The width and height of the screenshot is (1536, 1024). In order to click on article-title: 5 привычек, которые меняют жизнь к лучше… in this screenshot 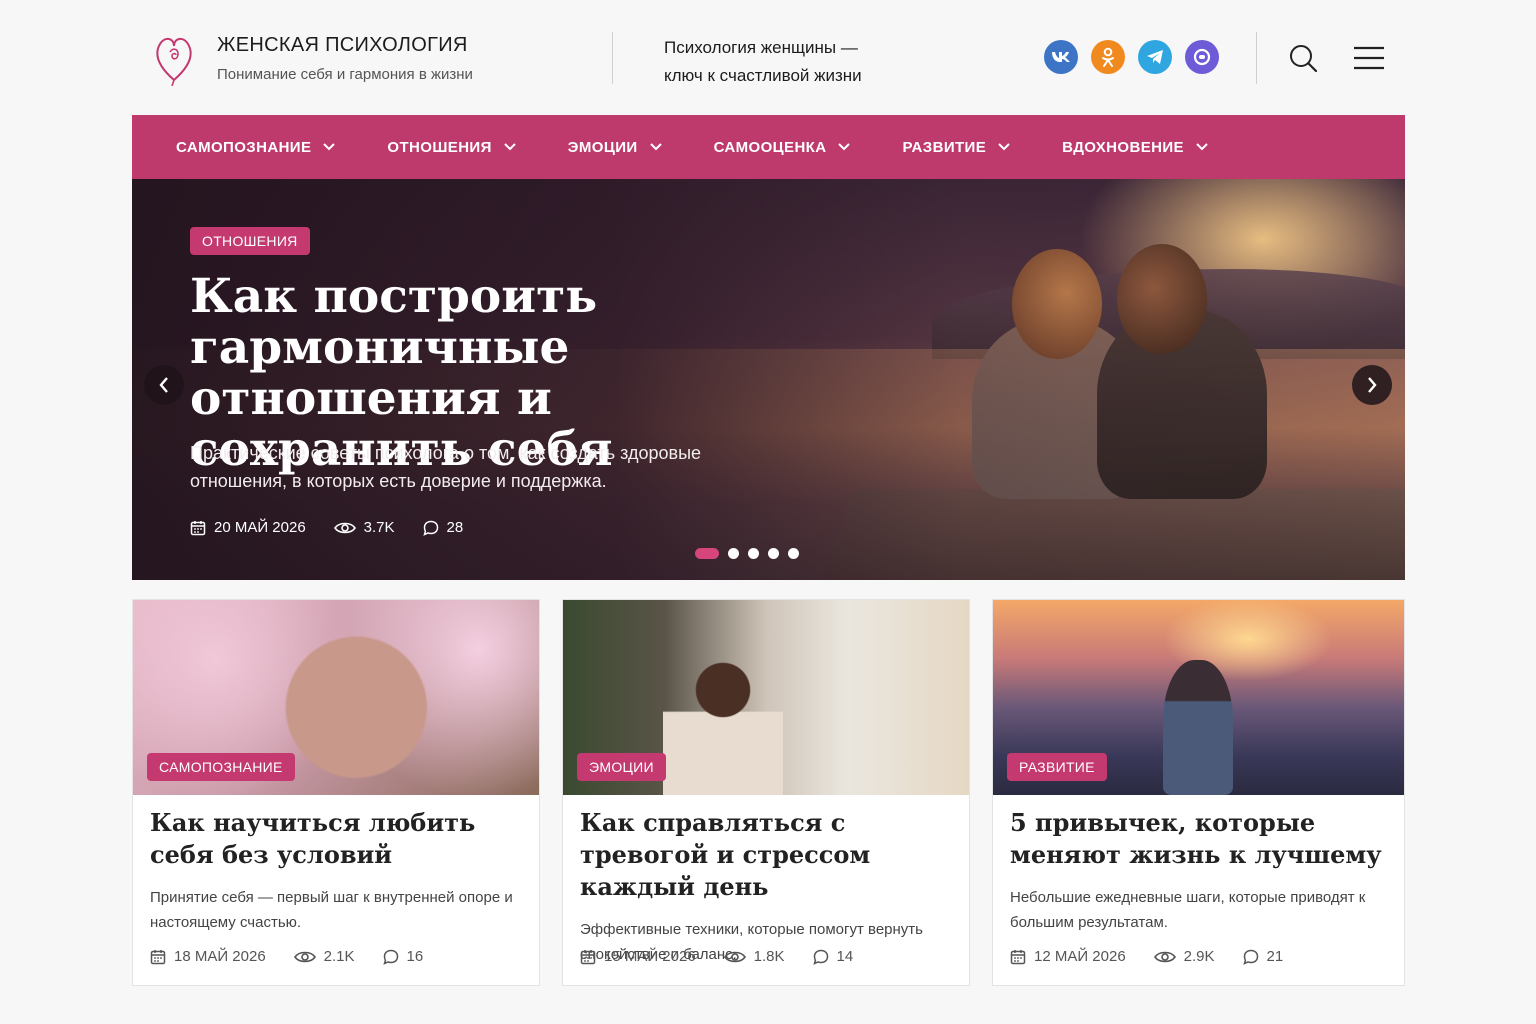, I will do `click(1198, 839)`.